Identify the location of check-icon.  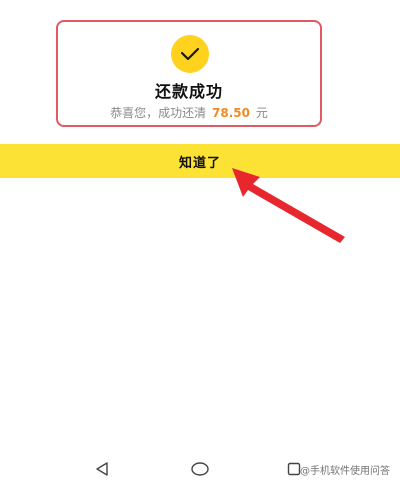
(190, 54).